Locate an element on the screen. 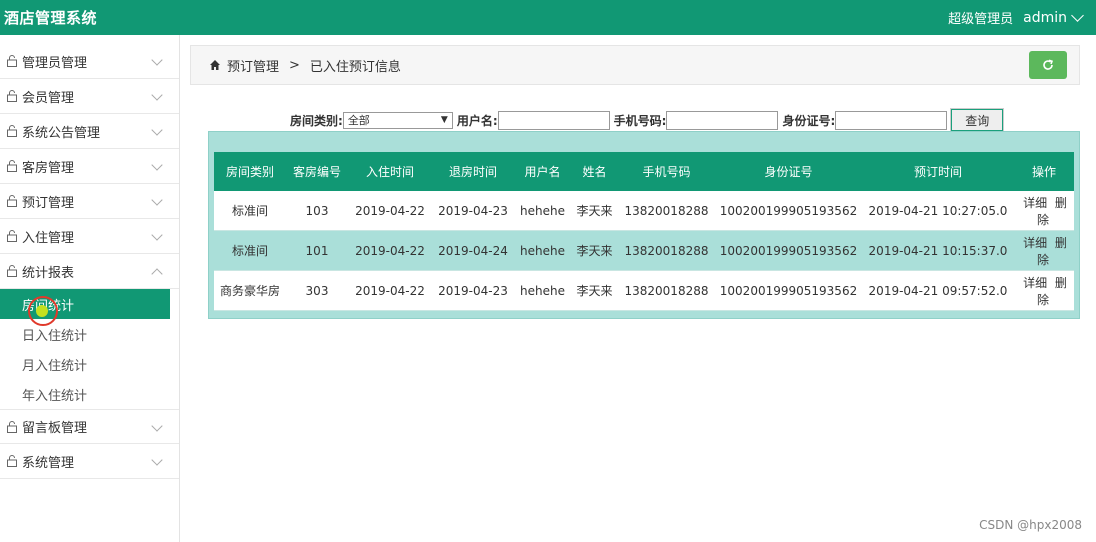 The height and width of the screenshot is (542, 1096). room-type-select: 全部 ▼ is located at coordinates (397, 120).